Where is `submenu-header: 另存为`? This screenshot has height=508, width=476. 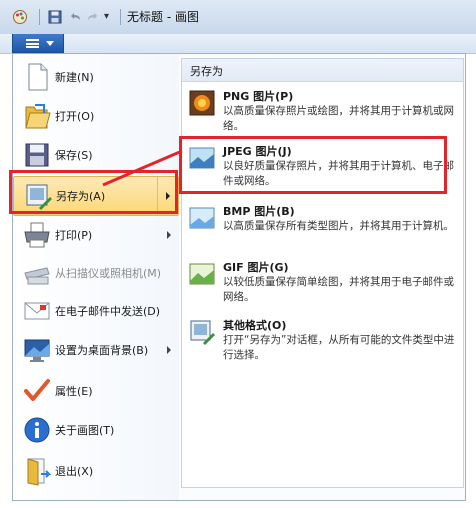 submenu-header: 另存为 is located at coordinates (322, 70).